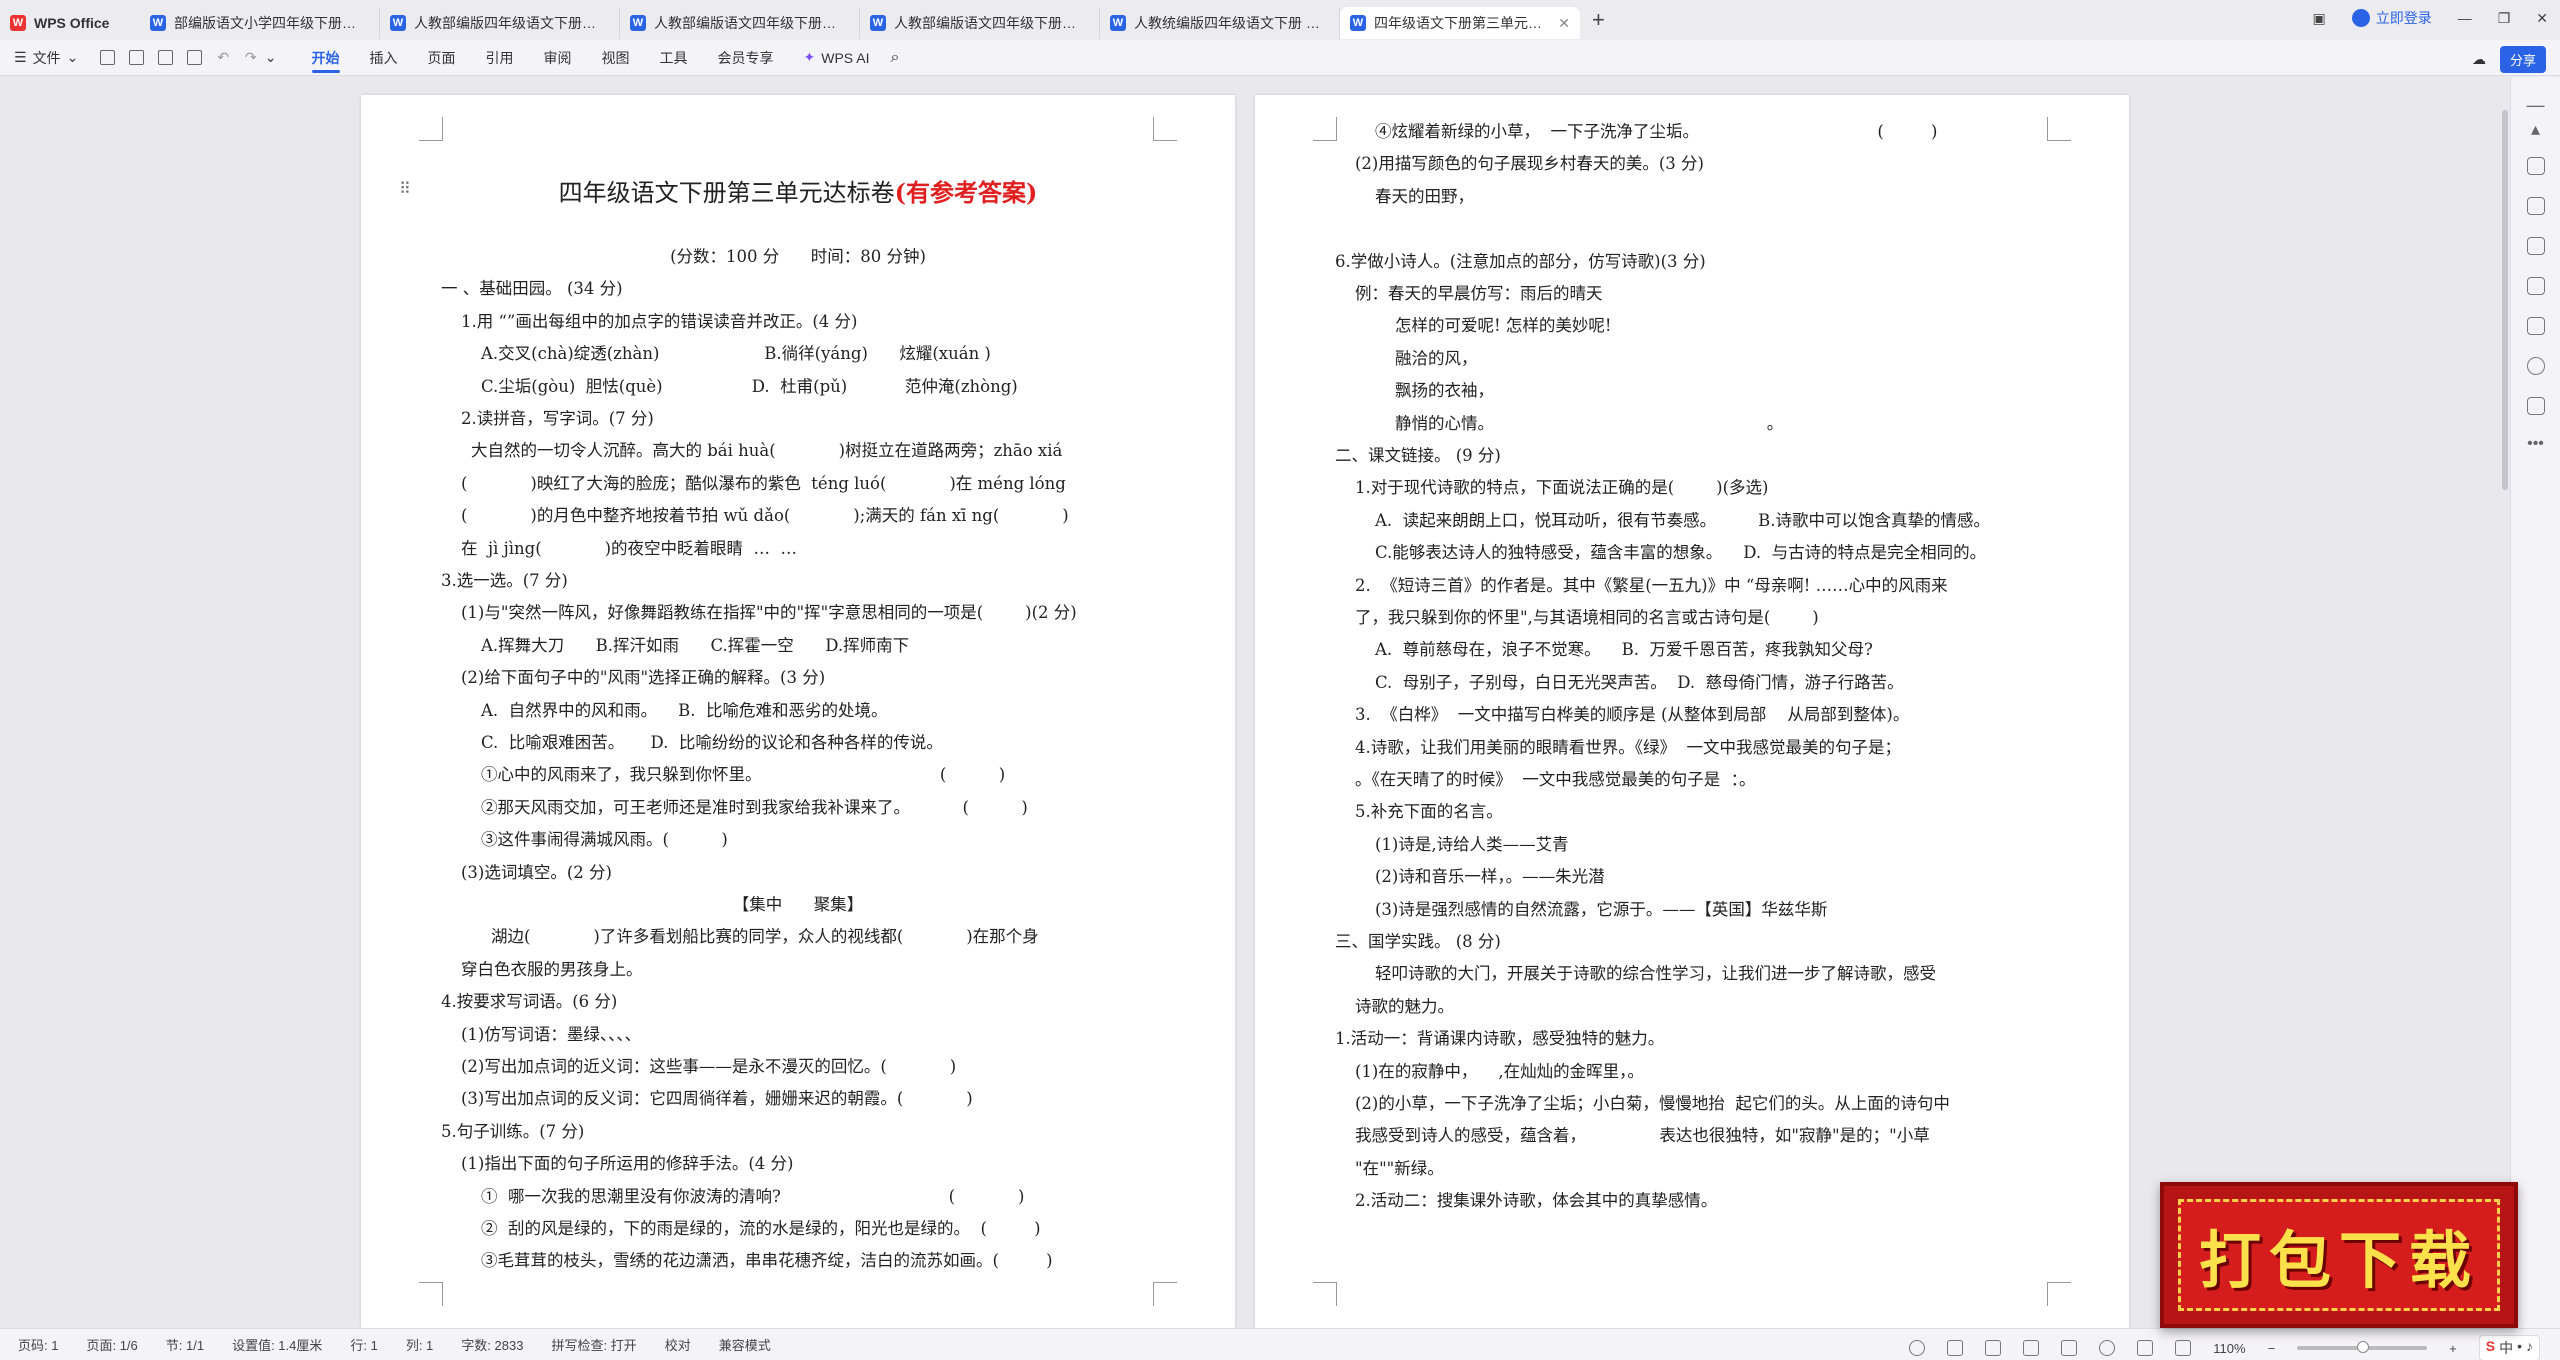 The height and width of the screenshot is (1360, 2560). I want to click on zoom-out-icon: −, so click(2272, 1348).